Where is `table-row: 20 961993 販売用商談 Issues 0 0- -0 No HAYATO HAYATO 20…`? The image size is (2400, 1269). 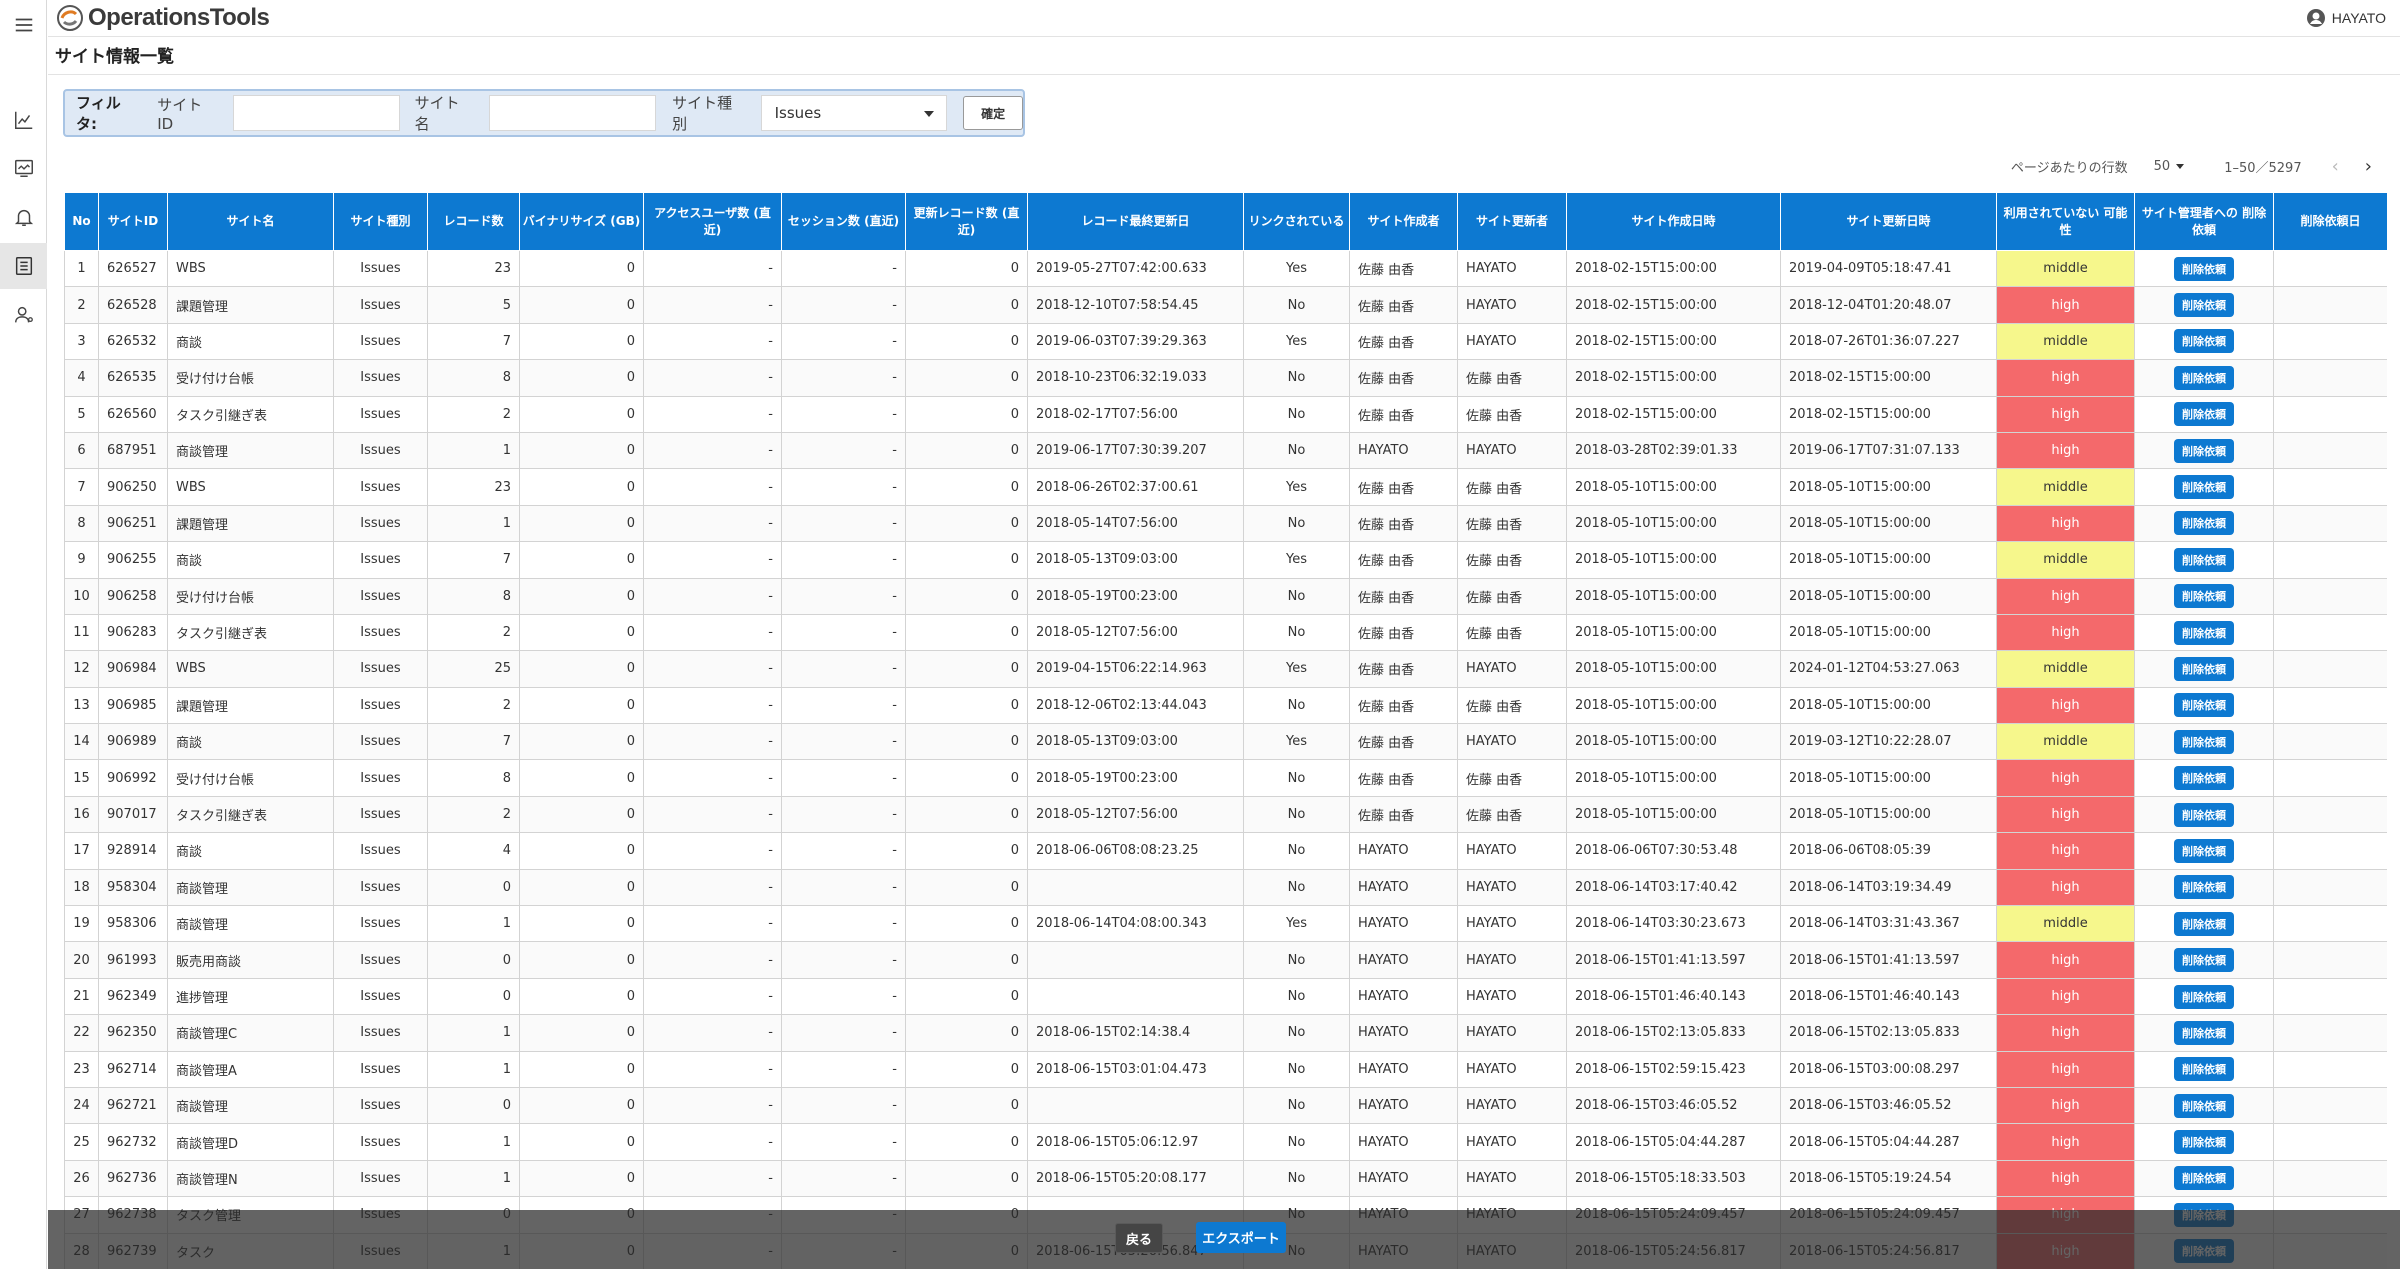
table-row: 20 961993 販売用商談 Issues 0 0- -0 No HAYATO HAYATO 20… is located at coordinates (1225, 960).